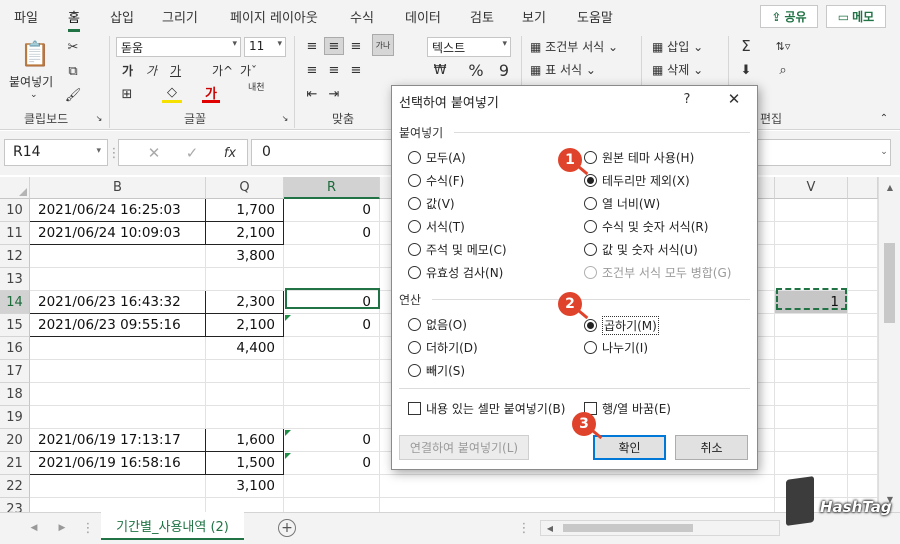 The image size is (900, 544). I want to click on cell-q: 3,800, so click(245, 256).